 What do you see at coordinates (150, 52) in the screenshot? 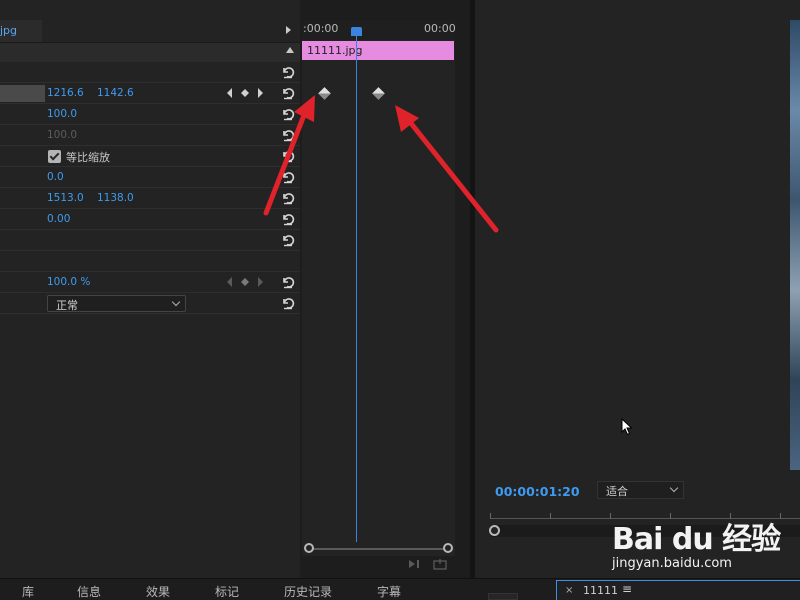
I see `effect-section-header` at bounding box center [150, 52].